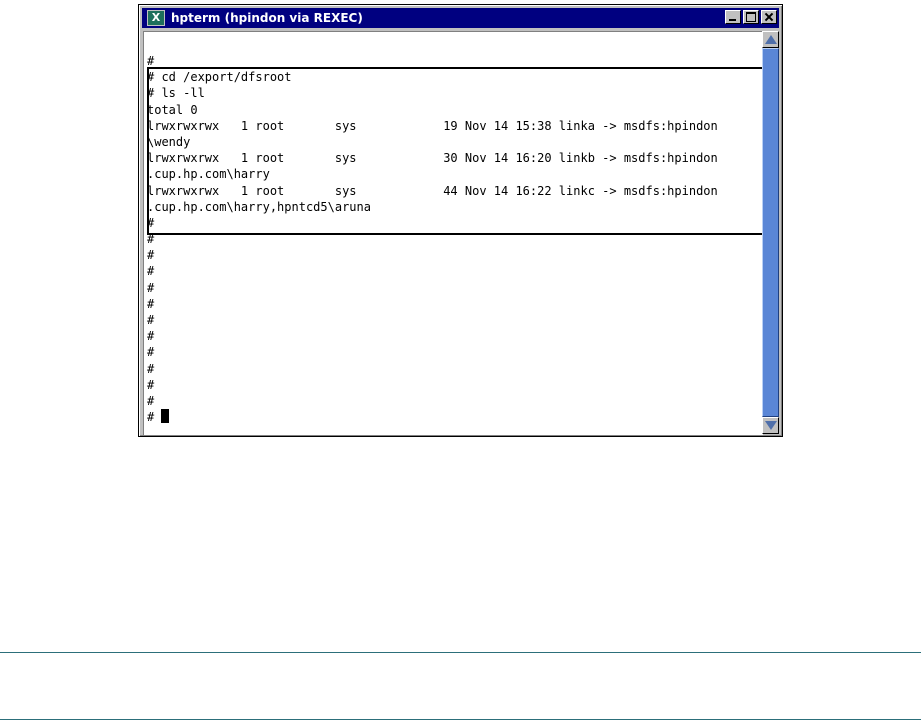 The image size is (921, 721). I want to click on terminal-line: .cup.hp.com\harry, so click(208, 174).